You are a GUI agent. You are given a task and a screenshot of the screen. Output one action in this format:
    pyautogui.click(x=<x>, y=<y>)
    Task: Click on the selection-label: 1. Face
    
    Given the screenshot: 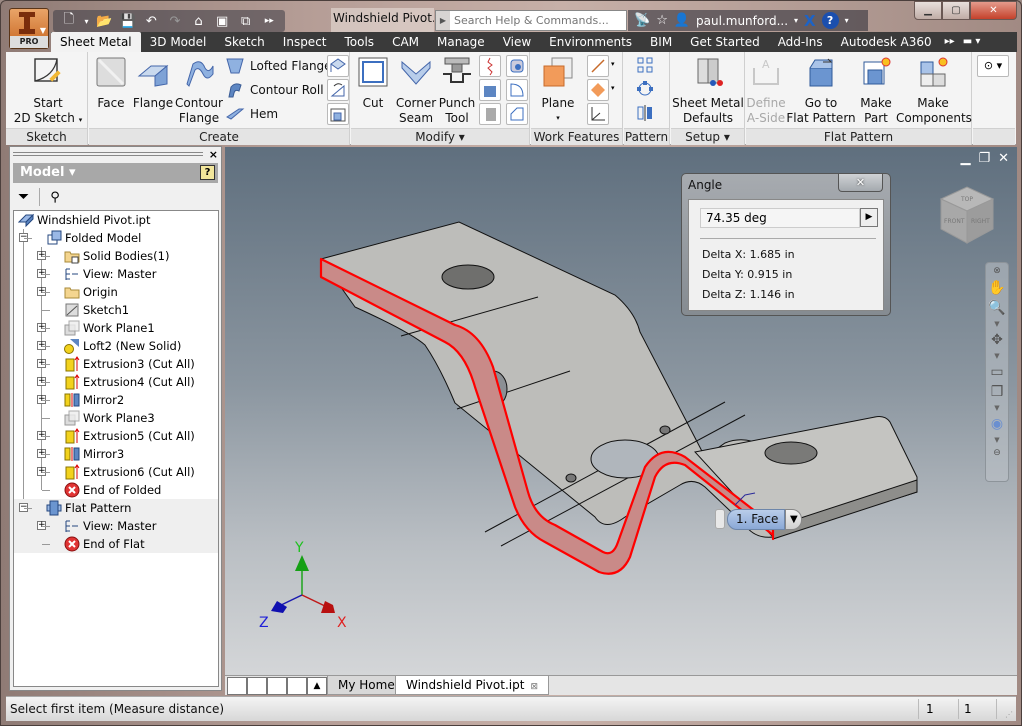 What is the action you would take?
    pyautogui.click(x=756, y=519)
    